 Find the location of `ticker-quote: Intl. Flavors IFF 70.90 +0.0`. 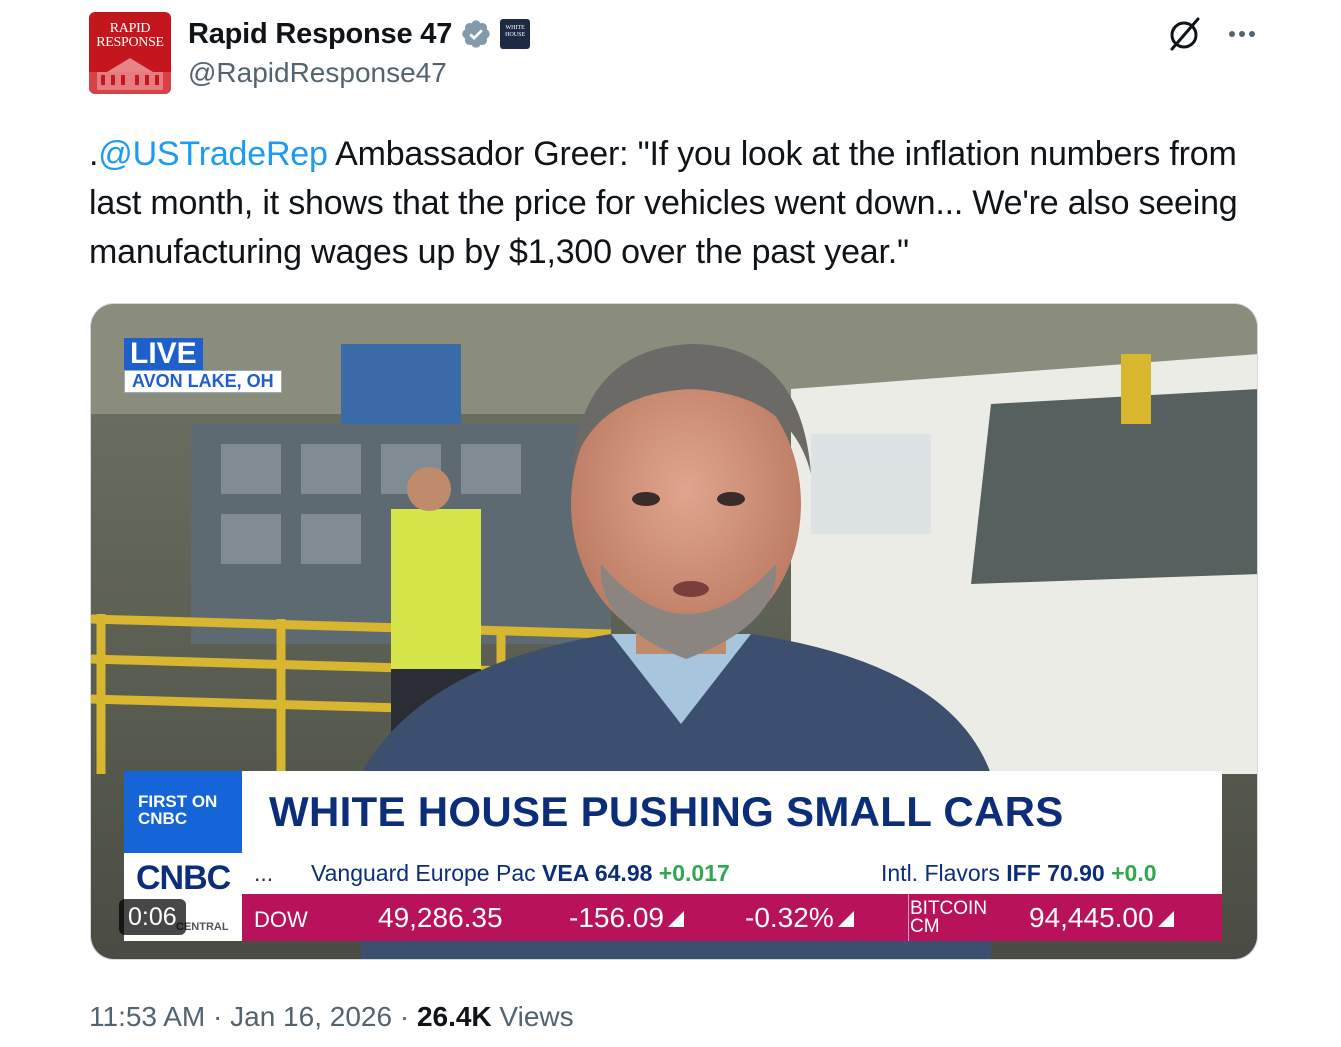

ticker-quote: Intl. Flavors IFF 70.90 +0.0 is located at coordinates (1019, 873).